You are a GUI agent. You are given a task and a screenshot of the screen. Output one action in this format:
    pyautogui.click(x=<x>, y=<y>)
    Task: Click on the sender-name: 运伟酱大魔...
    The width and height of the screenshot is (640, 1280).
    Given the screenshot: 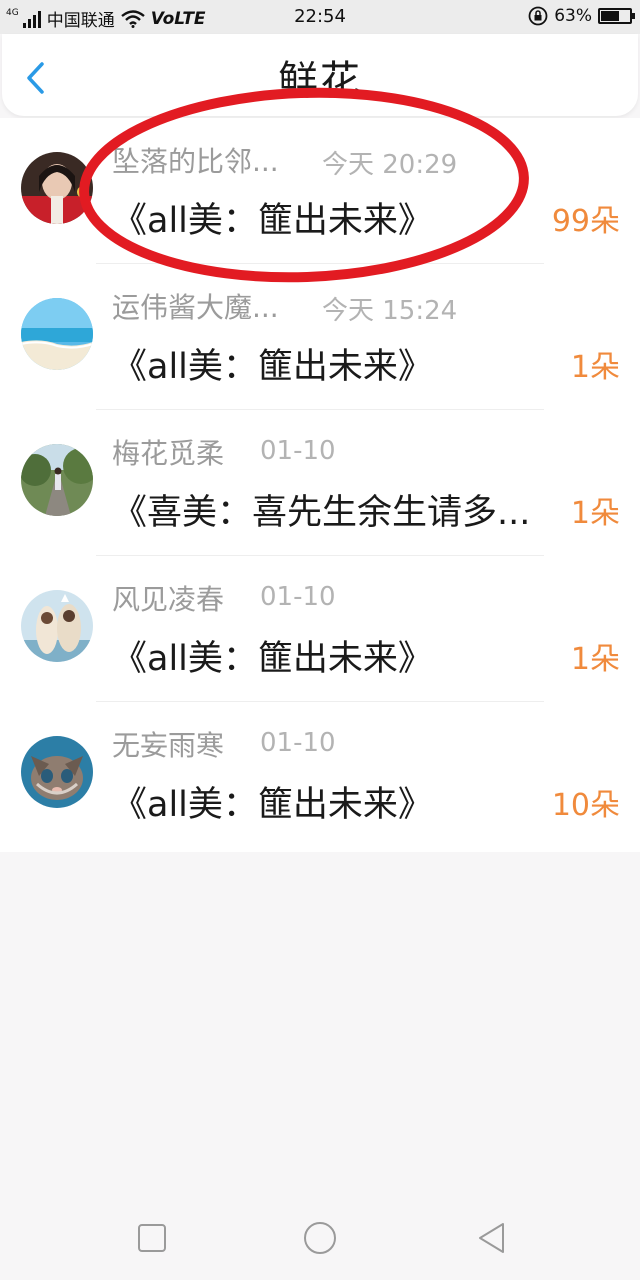 What is the action you would take?
    pyautogui.click(x=195, y=307)
    